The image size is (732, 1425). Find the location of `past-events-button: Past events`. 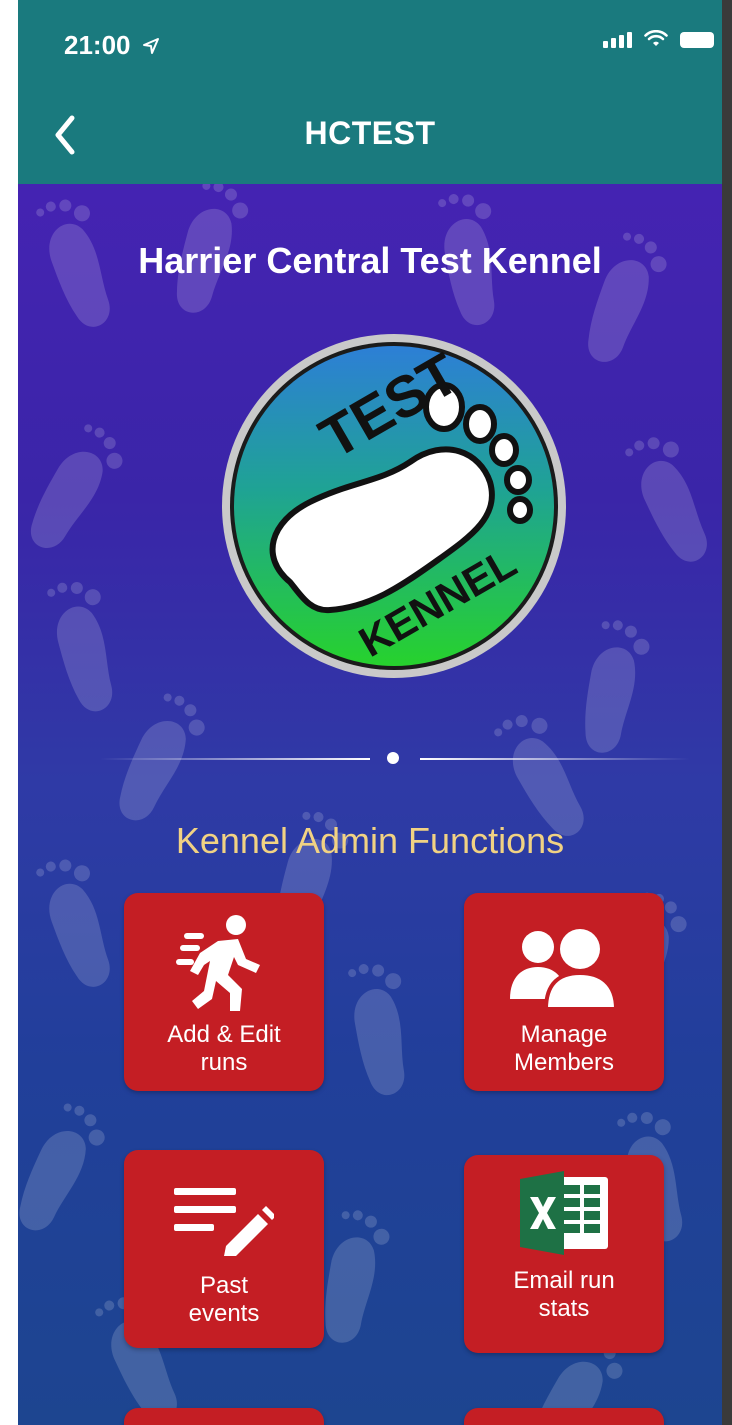

past-events-button: Past events is located at coordinates (224, 1249).